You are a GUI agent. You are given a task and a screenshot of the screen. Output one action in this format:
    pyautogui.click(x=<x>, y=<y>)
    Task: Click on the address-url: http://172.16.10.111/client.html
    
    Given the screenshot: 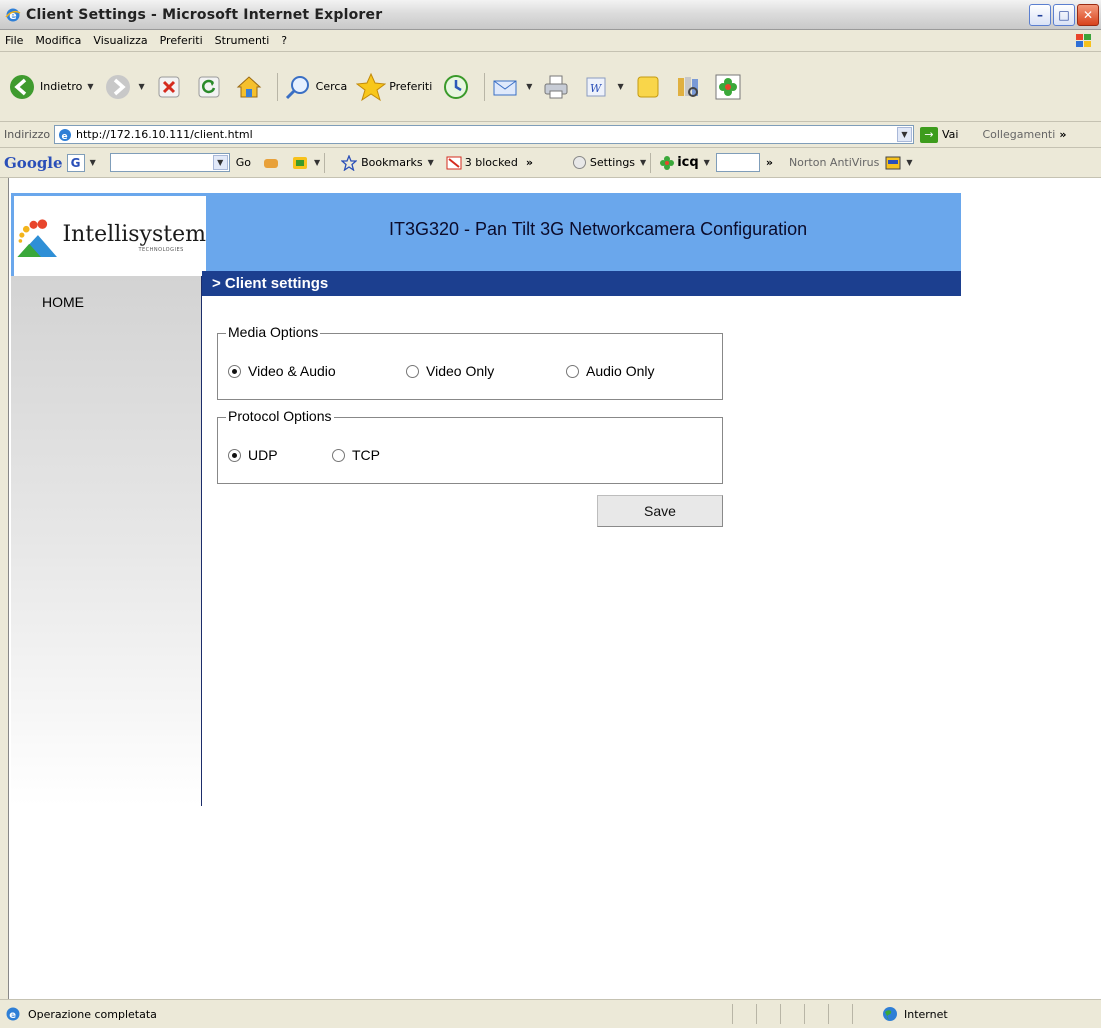 What is the action you would take?
    pyautogui.click(x=164, y=134)
    